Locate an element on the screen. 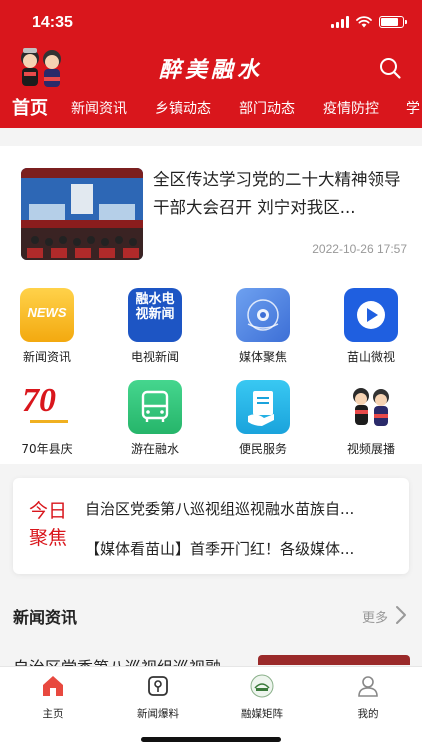  tab-study: 学 is located at coordinates (413, 109).